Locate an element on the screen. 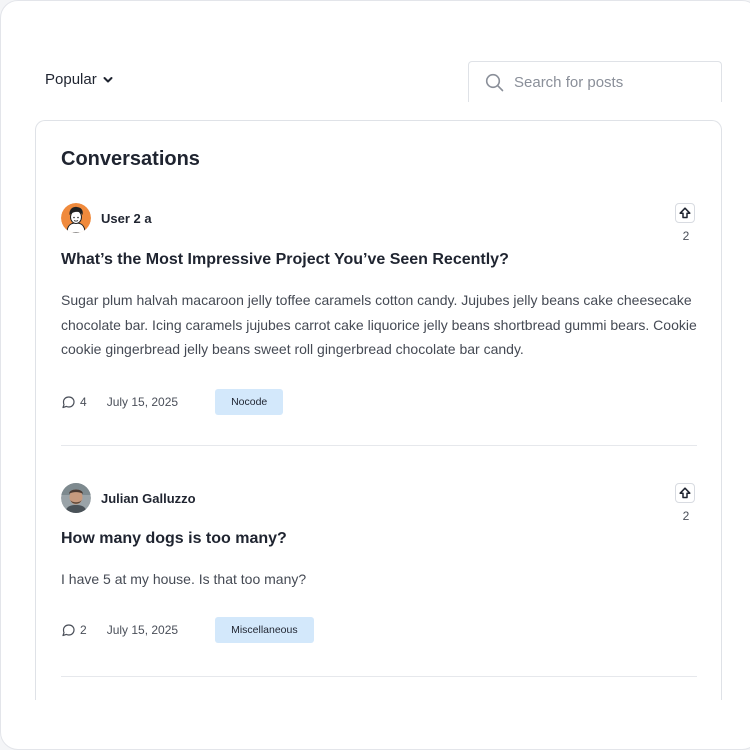  comments-link: 4 is located at coordinates (74, 402).